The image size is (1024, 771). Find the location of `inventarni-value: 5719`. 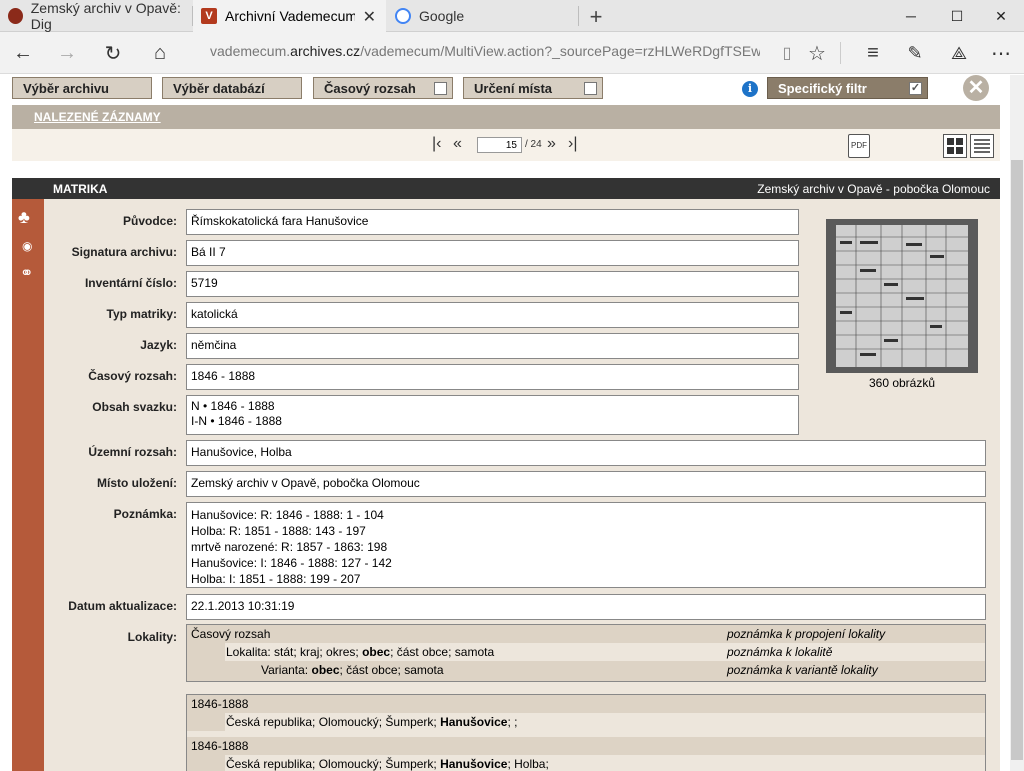

inventarni-value: 5719 is located at coordinates (492, 284).